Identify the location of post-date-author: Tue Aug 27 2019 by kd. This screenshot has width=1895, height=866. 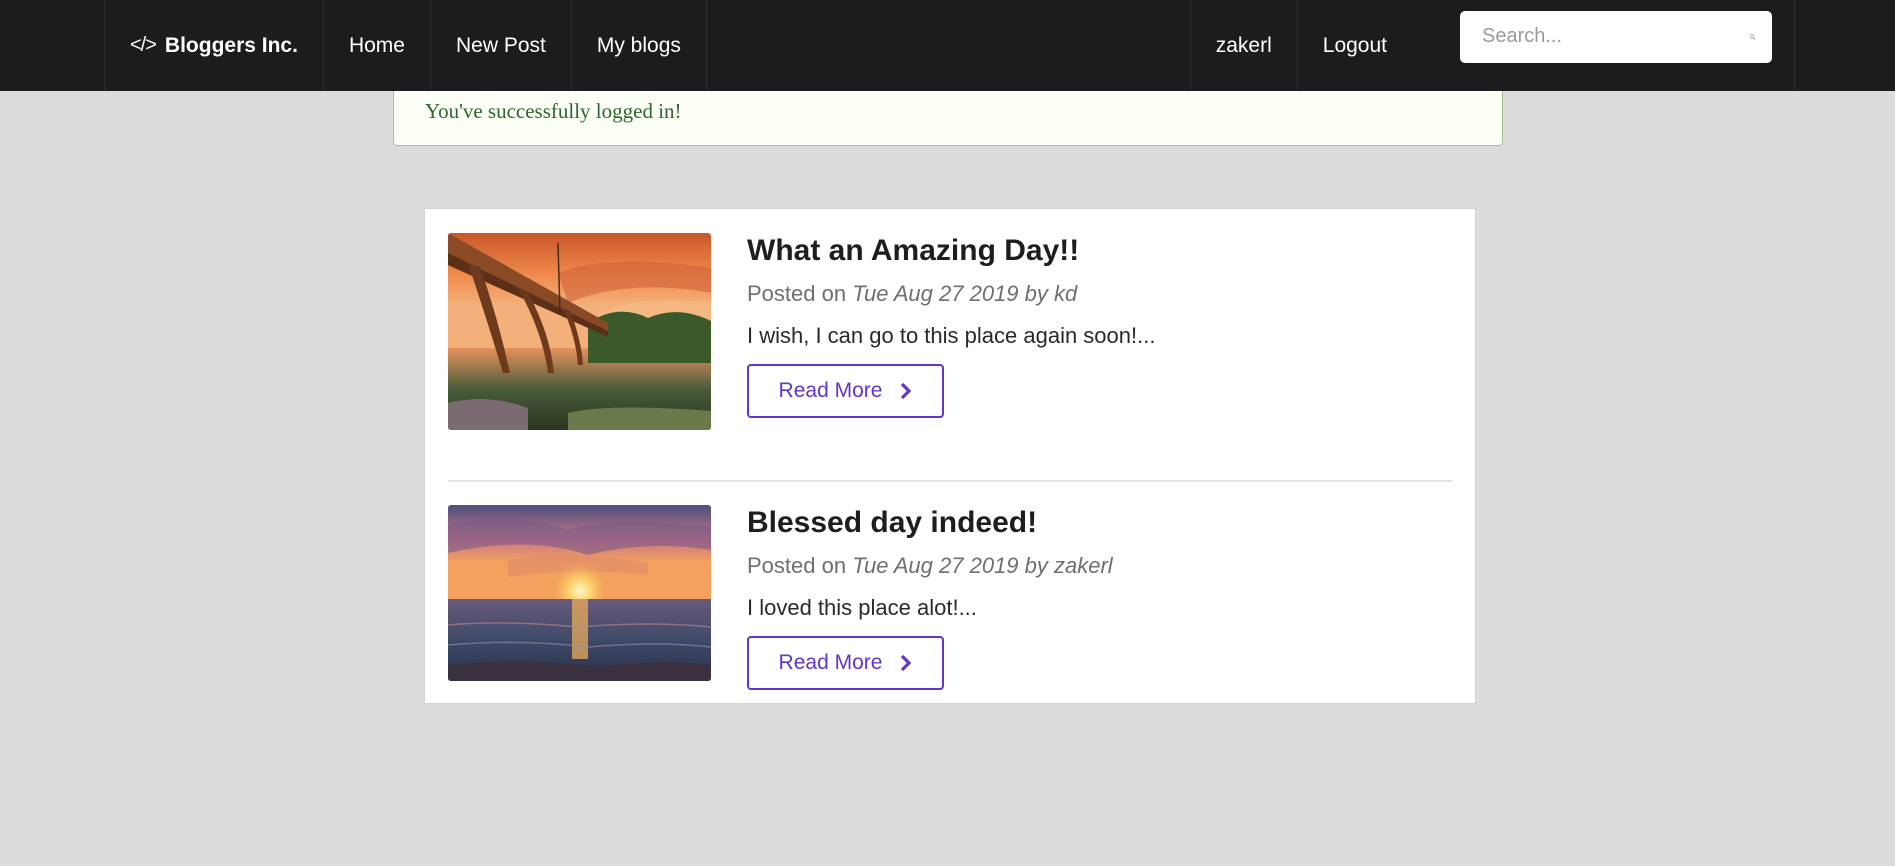
(965, 293).